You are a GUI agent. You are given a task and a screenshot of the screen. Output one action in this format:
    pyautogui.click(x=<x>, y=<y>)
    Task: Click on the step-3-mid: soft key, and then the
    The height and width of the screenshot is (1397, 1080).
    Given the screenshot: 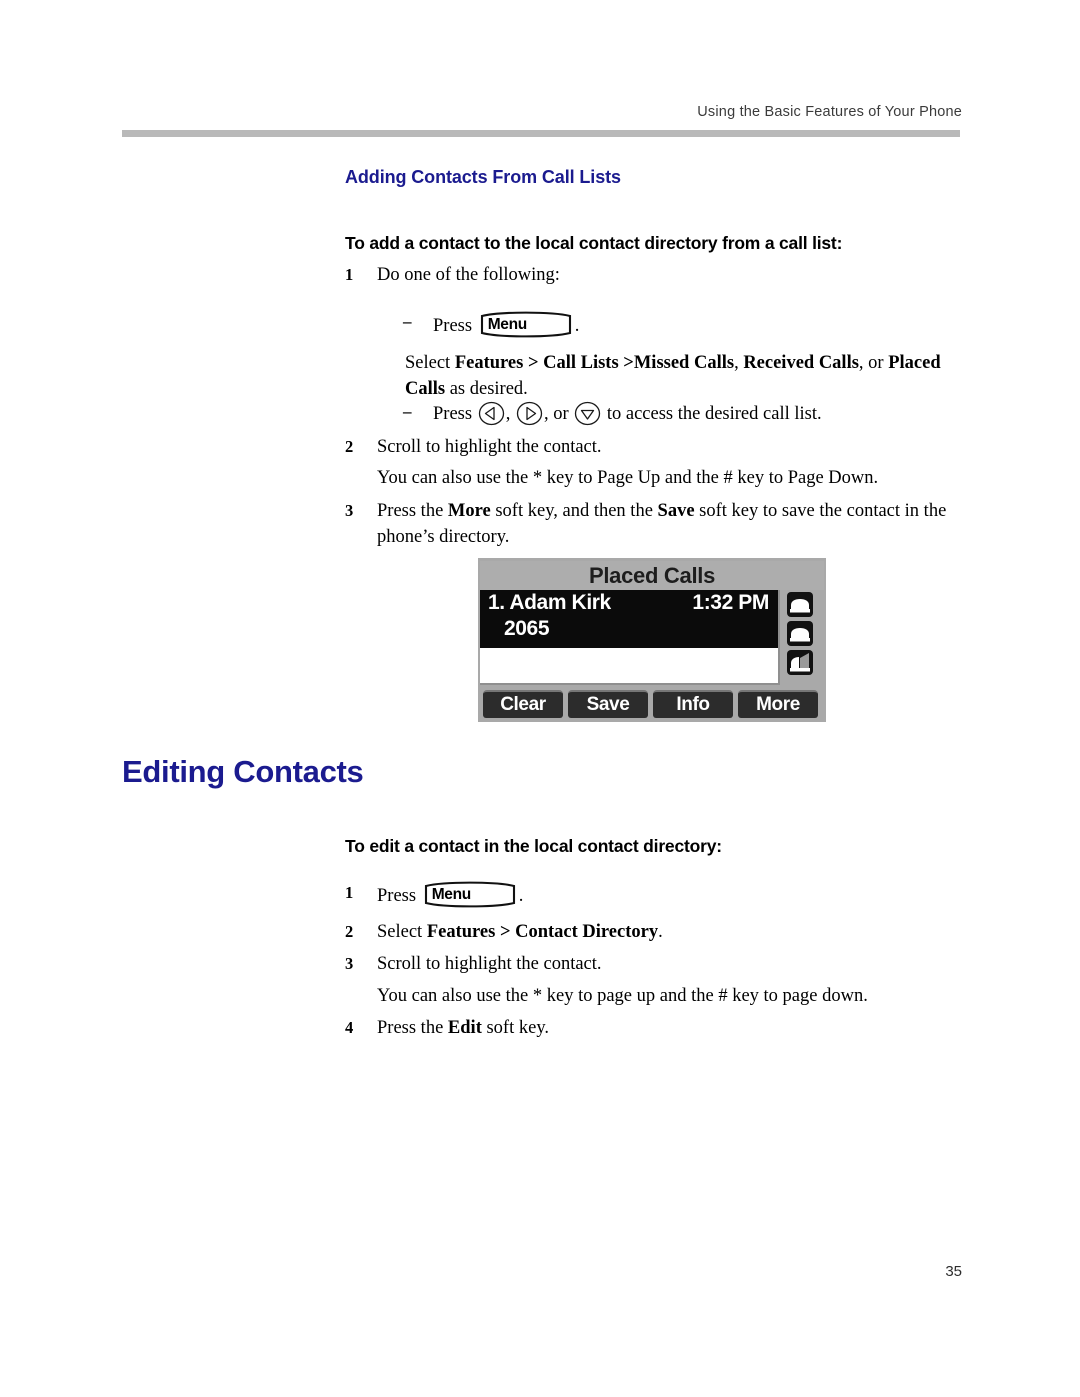 What is the action you would take?
    pyautogui.click(x=574, y=511)
    